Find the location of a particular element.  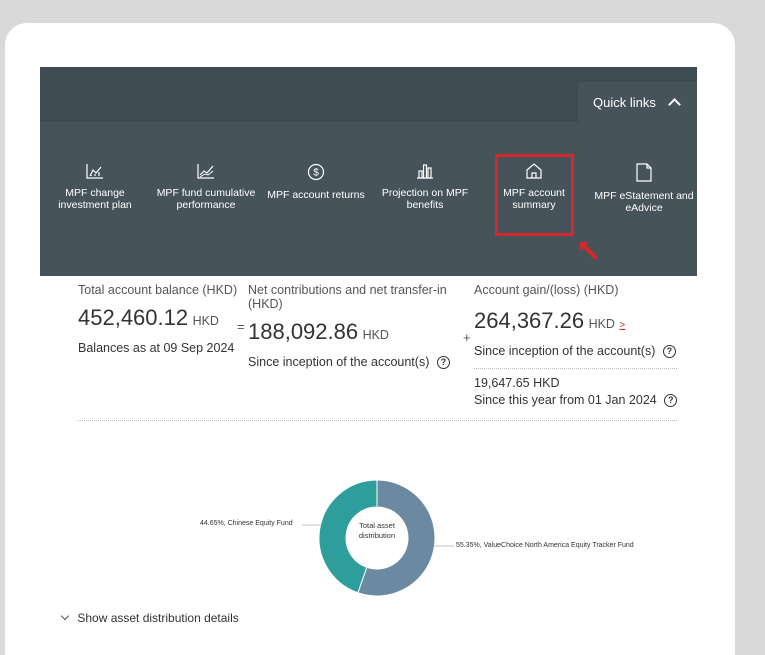

chevron-down-icon is located at coordinates (65, 616).